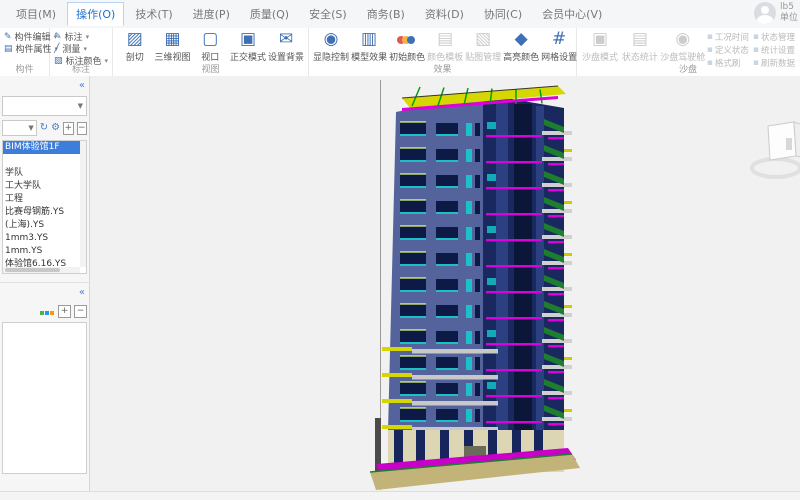 The width and height of the screenshot is (800, 500). I want to click on color-dots-icon, so click(405, 39).